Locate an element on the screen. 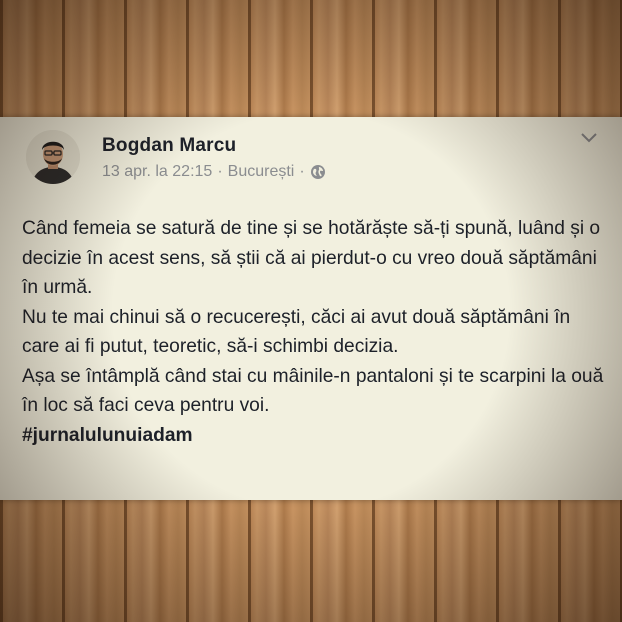 The width and height of the screenshot is (622, 622). post-date: 13 apr. la 22:15 is located at coordinates (157, 172).